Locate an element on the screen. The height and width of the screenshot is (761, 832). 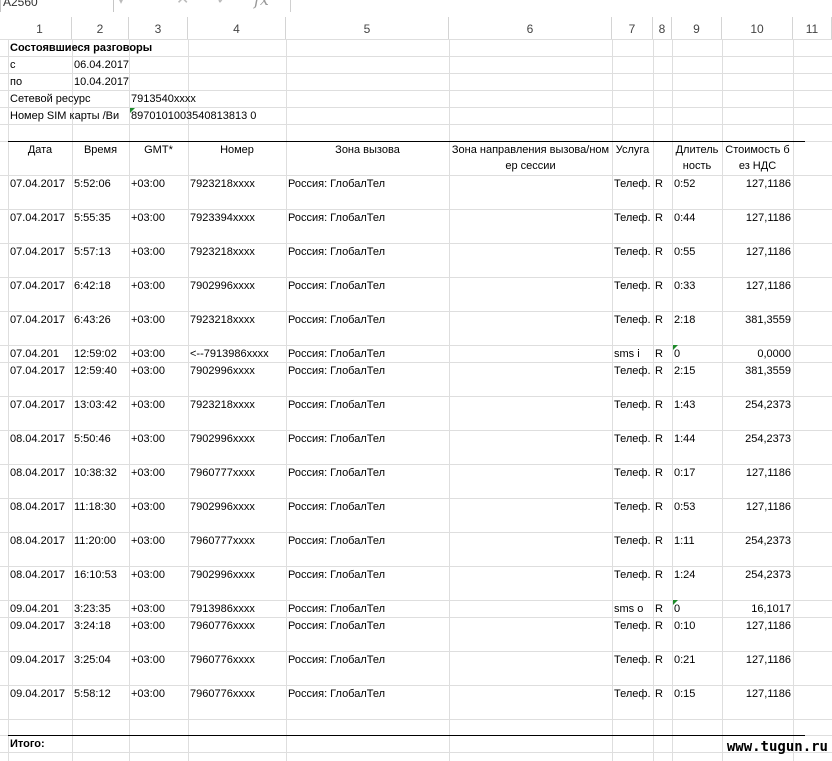
sim-value: 8970101003540813813 0 is located at coordinates (194, 116).